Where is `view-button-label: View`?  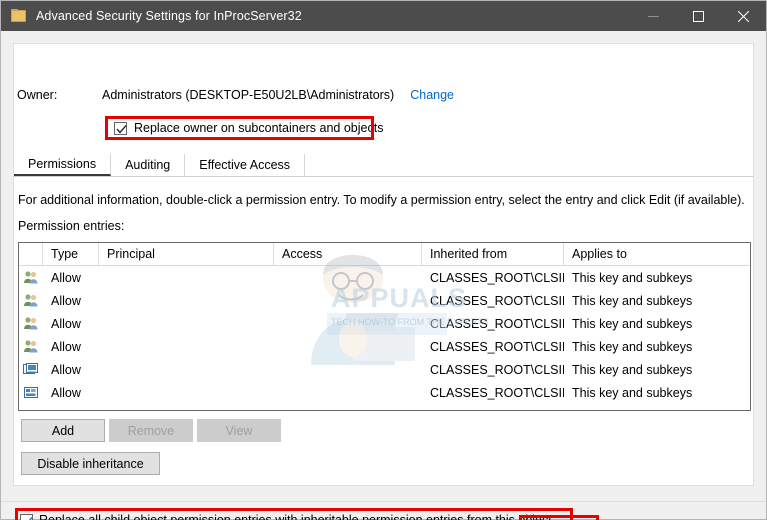 view-button-label: View is located at coordinates (239, 430).